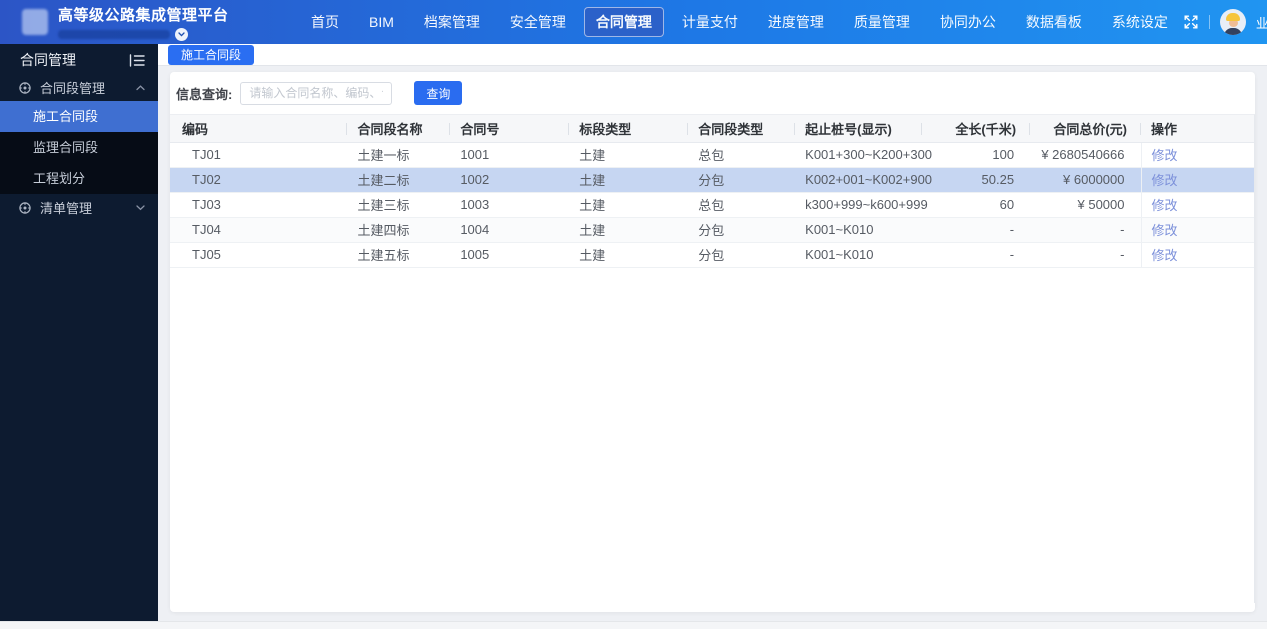  What do you see at coordinates (712, 55) in the screenshot?
I see `tabbar: 施工合同段` at bounding box center [712, 55].